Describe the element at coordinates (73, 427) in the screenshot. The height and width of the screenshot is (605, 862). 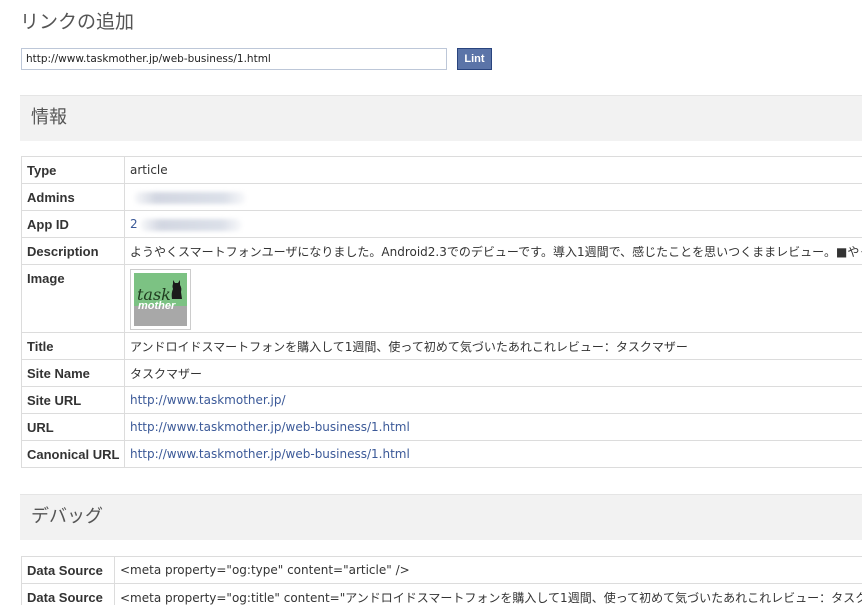
I see `url-key: URL` at that location.